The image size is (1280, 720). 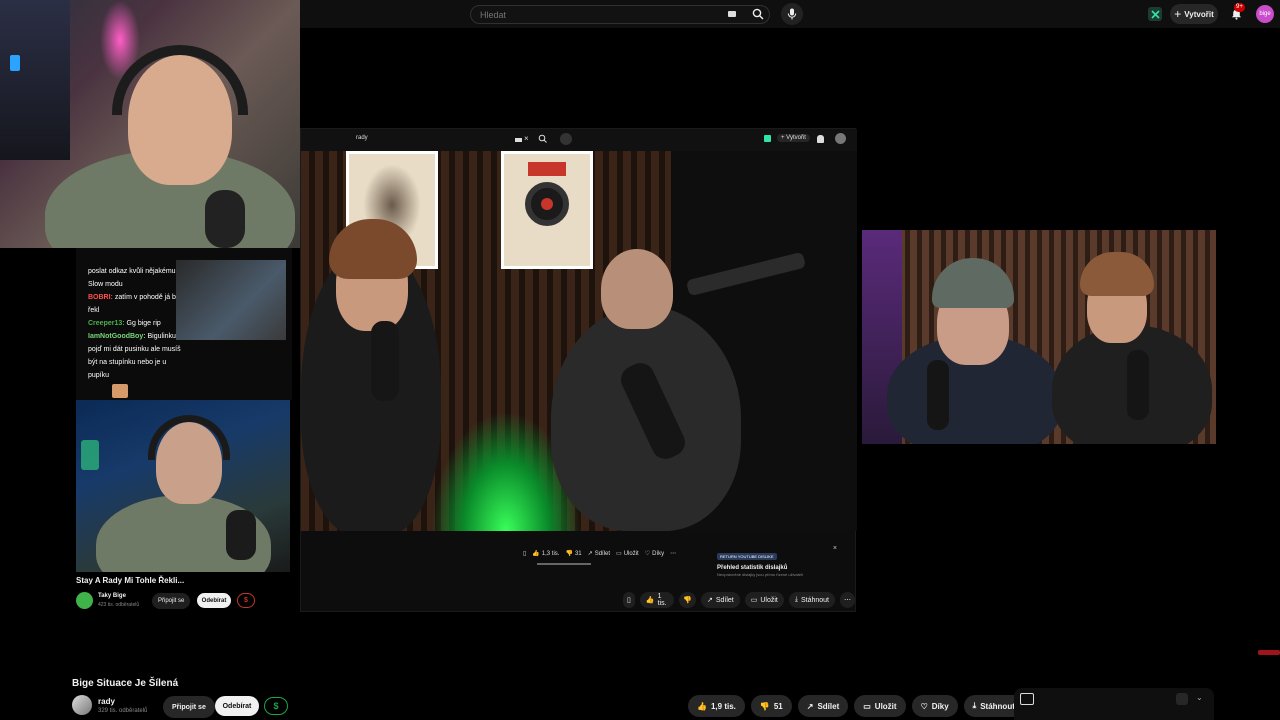 I want to click on chat-text: Slow modu, so click(x=105, y=284).